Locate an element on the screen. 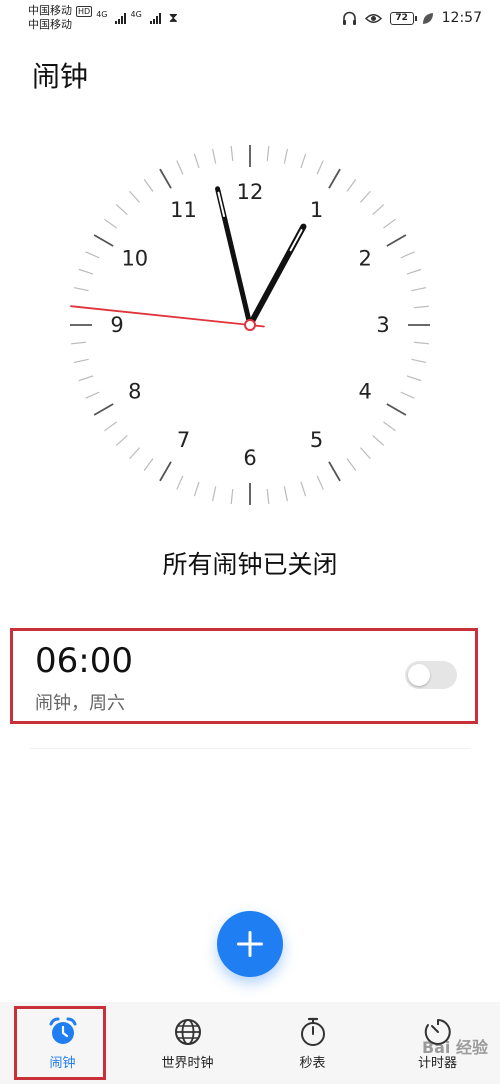  carrier-1: 中国移动 is located at coordinates (50, 10).